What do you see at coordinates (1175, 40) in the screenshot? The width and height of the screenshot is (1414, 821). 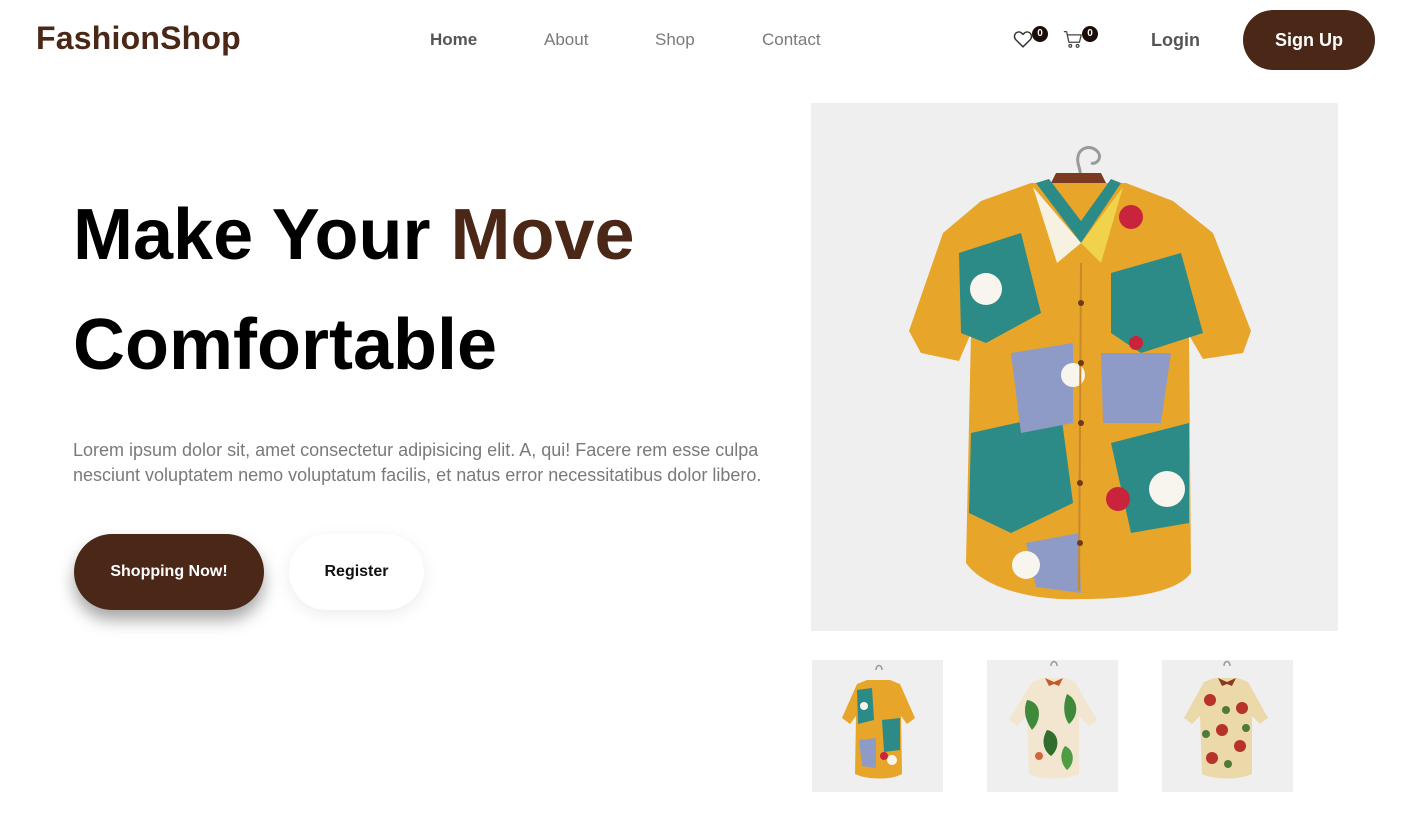 I see `login-link: Login` at bounding box center [1175, 40].